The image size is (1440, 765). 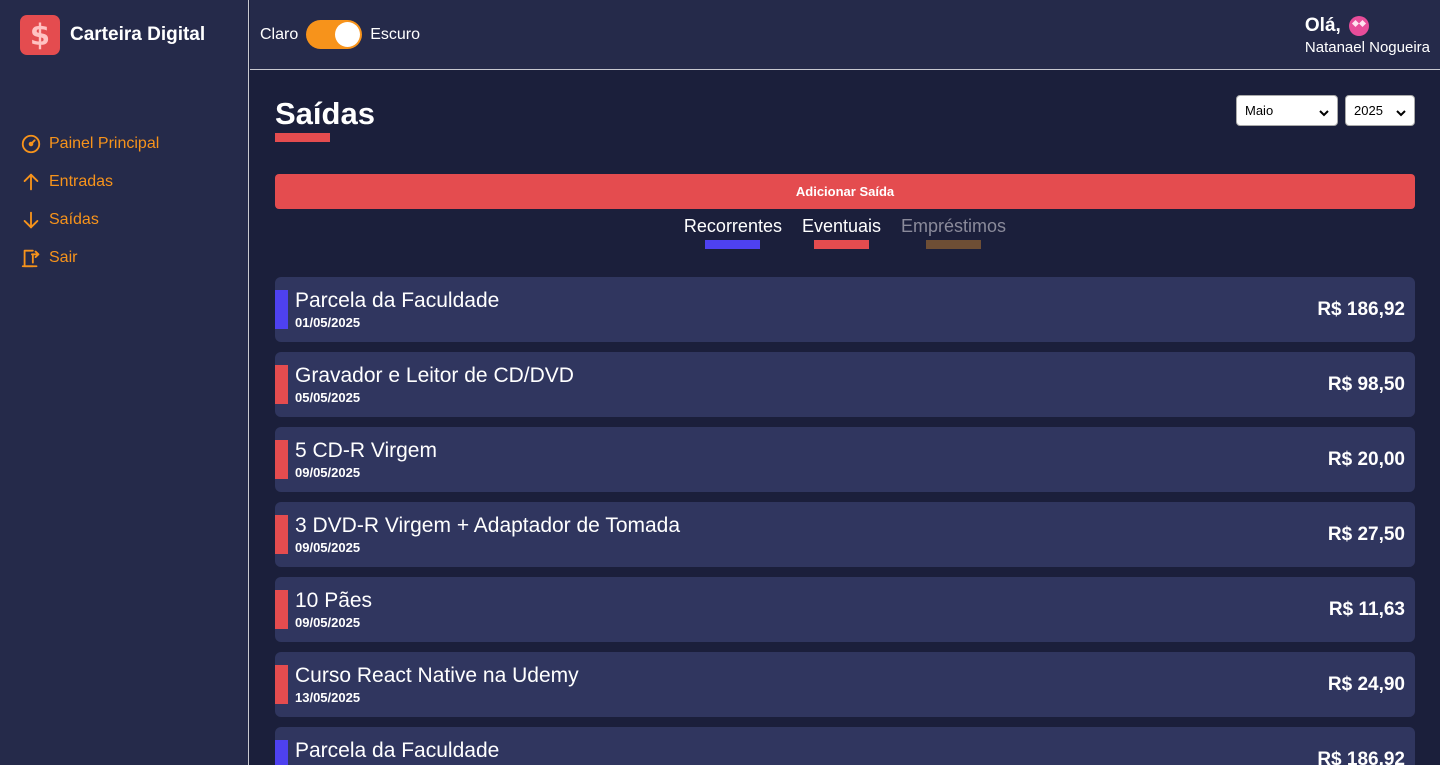 What do you see at coordinates (31, 144) in the screenshot?
I see `dashboard-icon` at bounding box center [31, 144].